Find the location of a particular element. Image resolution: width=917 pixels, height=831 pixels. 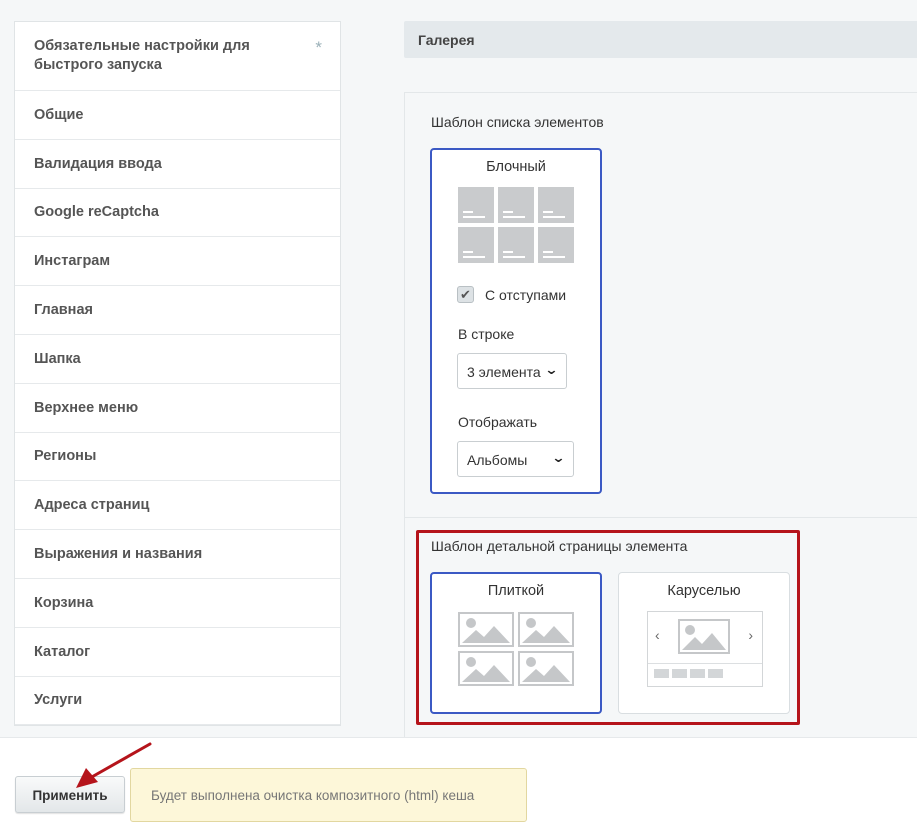

sidebar-item-label: Главная is located at coordinates (63, 310).